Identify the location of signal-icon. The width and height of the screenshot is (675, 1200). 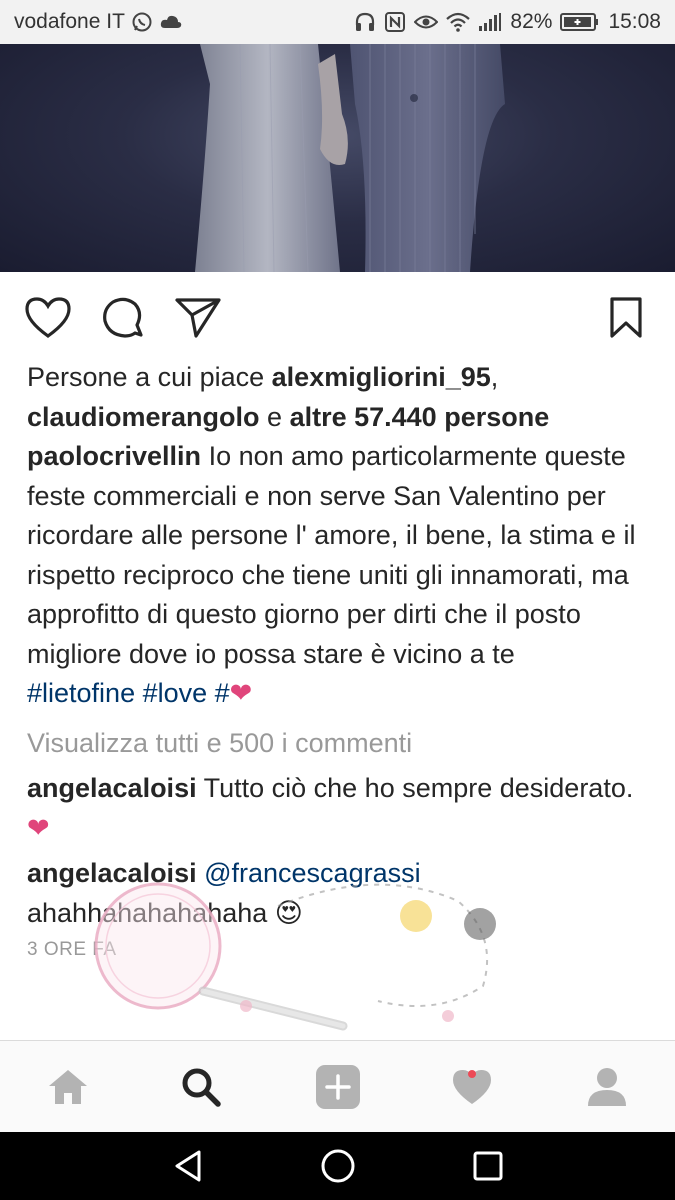
(490, 22).